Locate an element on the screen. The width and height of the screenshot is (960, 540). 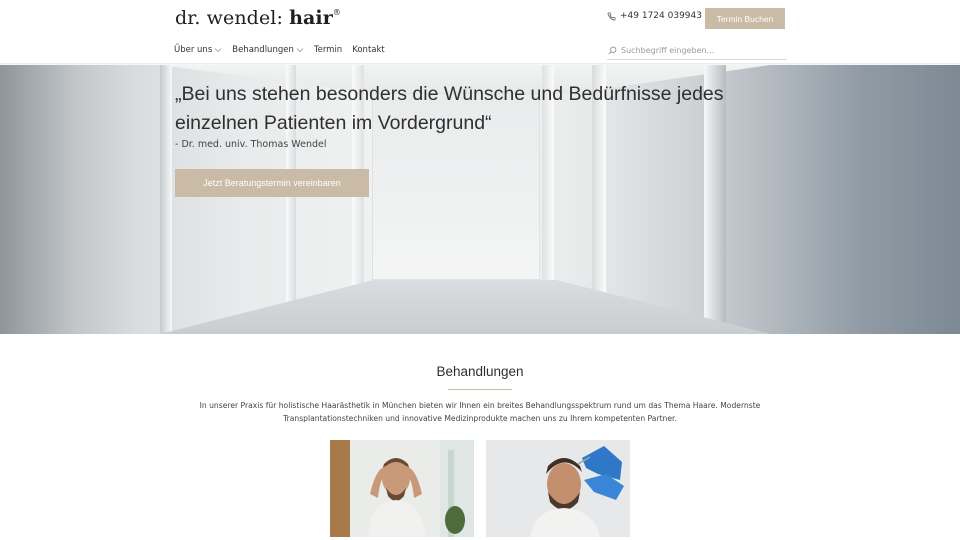
logo-text-light: dr. wendel: is located at coordinates (232, 18).